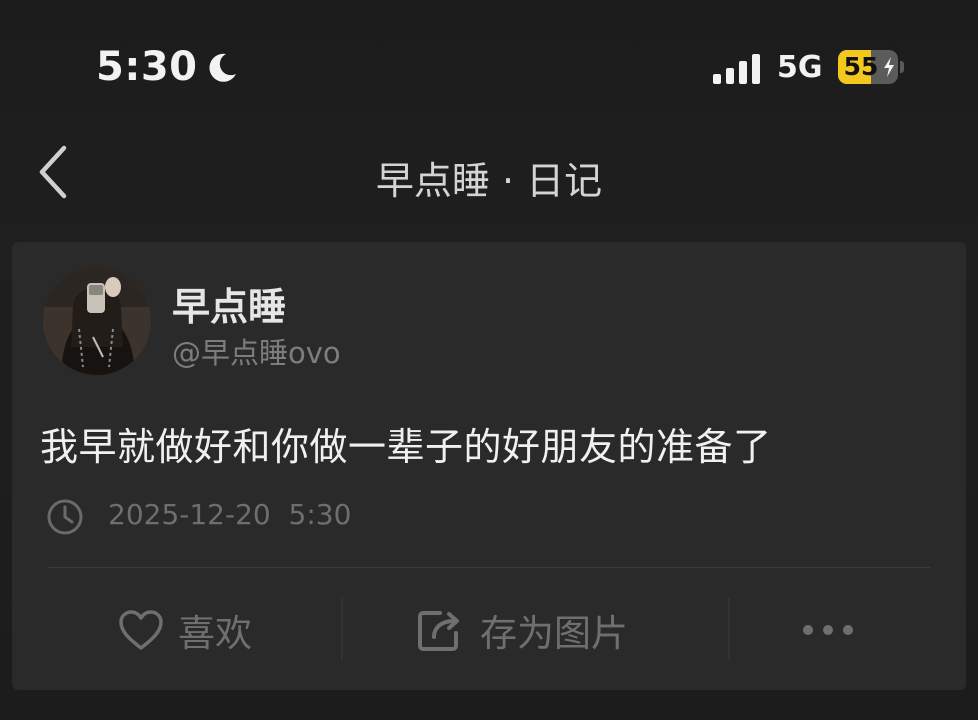 This screenshot has width=978, height=720. I want to click on moon-icon, so click(222, 67).